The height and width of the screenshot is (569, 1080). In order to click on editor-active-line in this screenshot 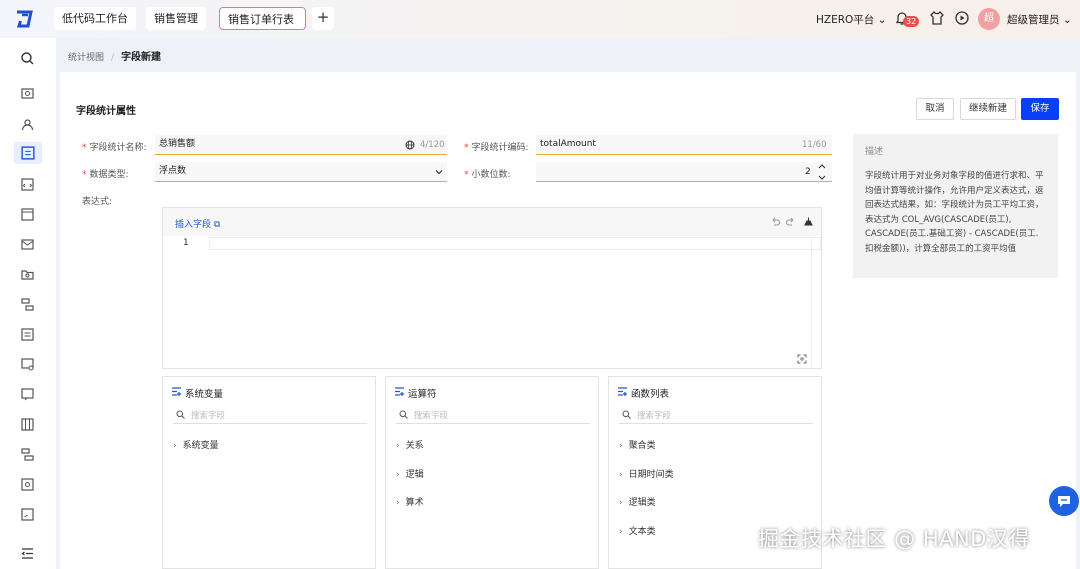, I will do `click(515, 243)`.